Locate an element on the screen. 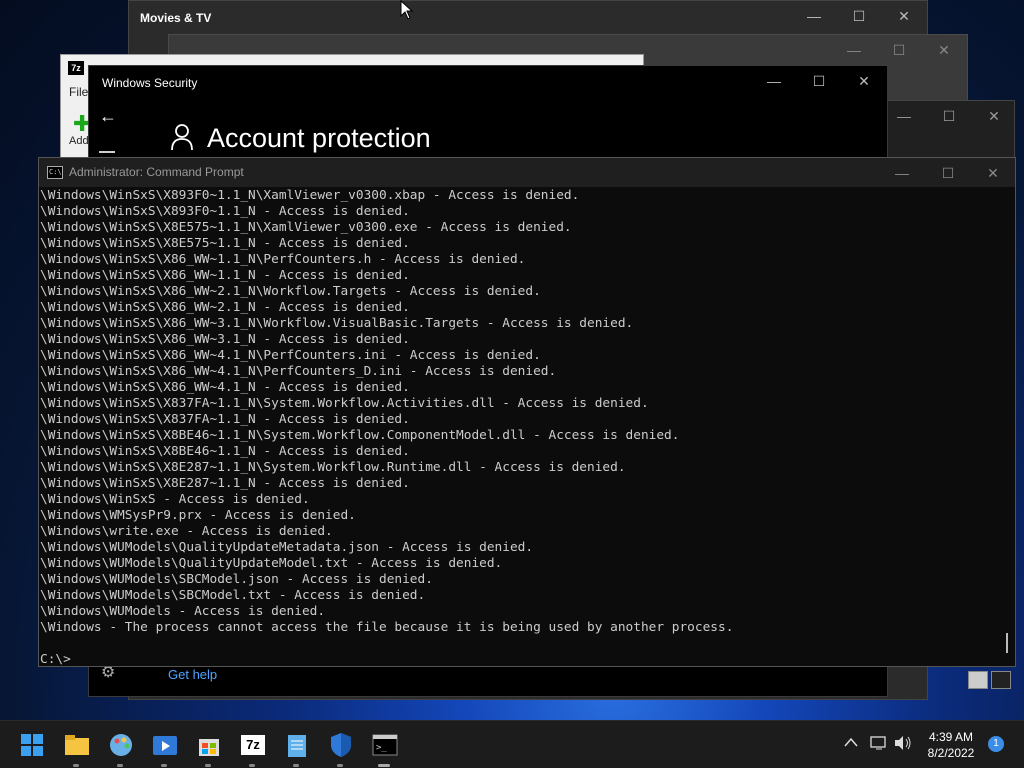 The height and width of the screenshot is (768, 1024). console-line: \Windows\write.exe - Access is denied. is located at coordinates (186, 531).